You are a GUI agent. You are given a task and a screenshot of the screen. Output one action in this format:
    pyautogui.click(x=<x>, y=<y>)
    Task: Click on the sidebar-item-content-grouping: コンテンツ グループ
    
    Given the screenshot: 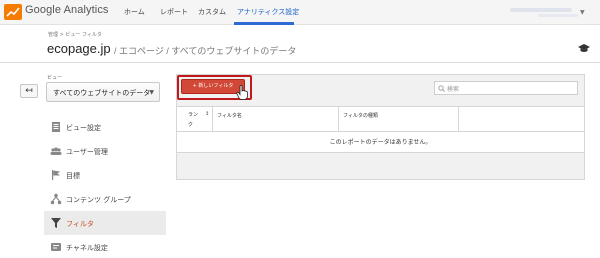 What is the action you would take?
    pyautogui.click(x=105, y=199)
    